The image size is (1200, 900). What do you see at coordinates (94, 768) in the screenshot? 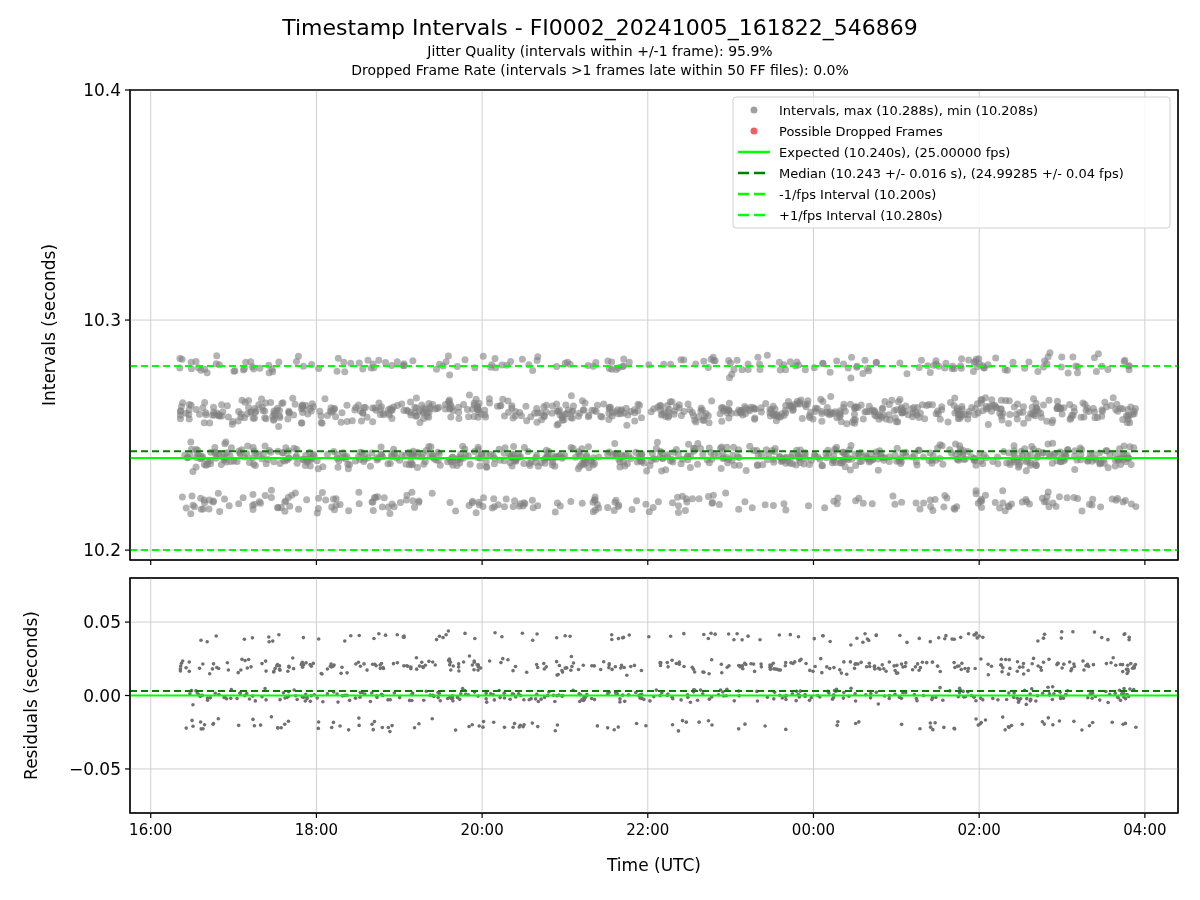
I see `y-tick-label: −0.05` at bounding box center [94, 768].